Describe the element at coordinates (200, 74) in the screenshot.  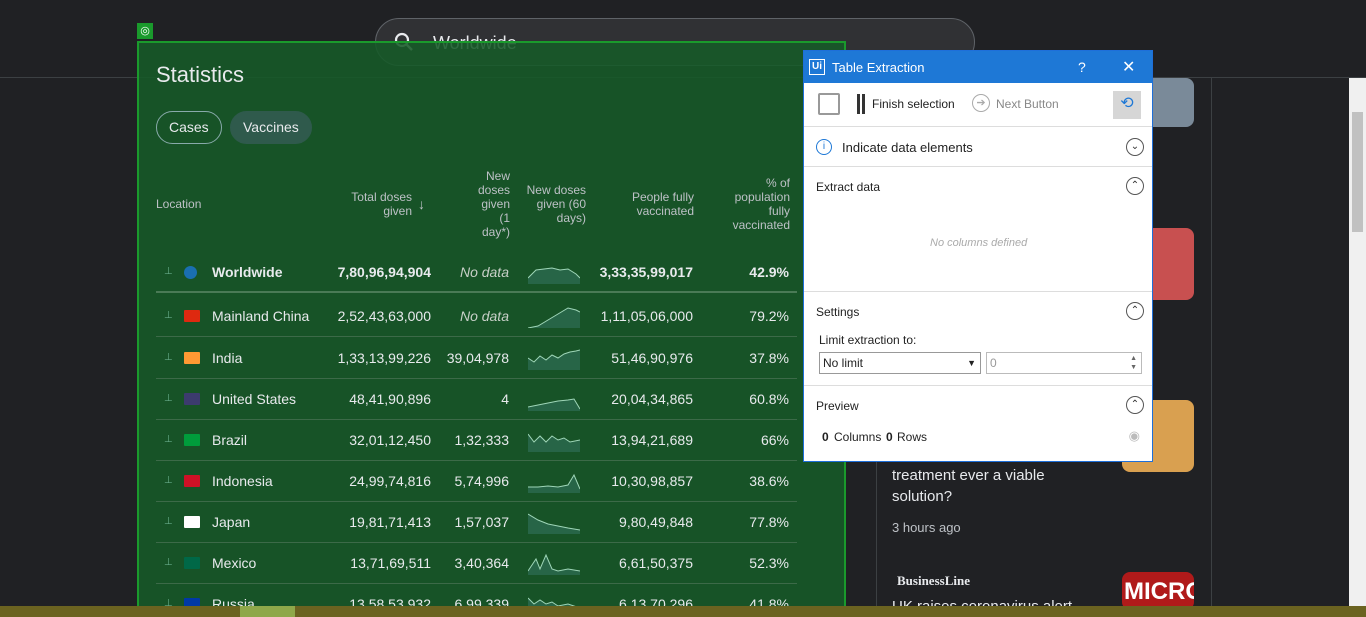
I see `stats-title: Statistics` at that location.